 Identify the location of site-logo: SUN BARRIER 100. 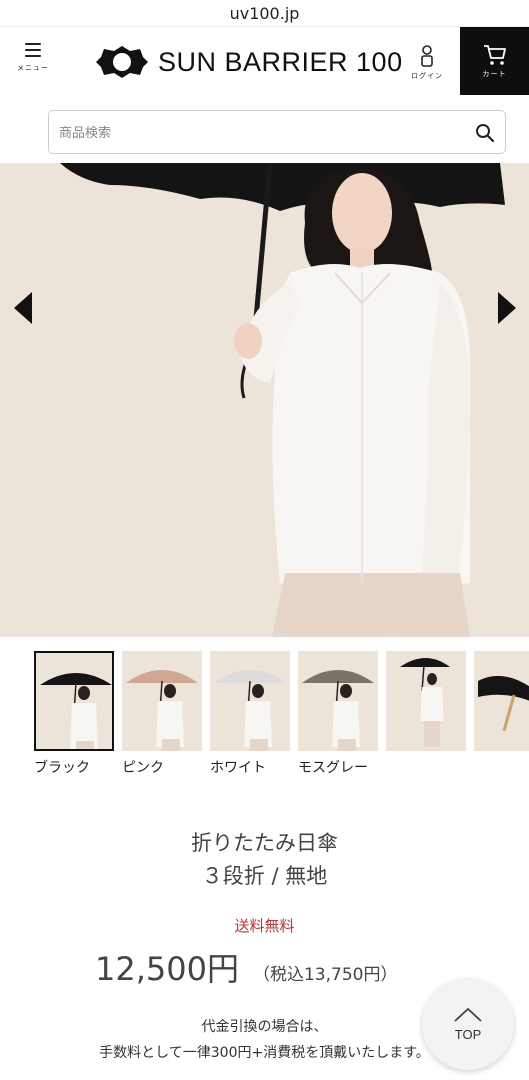
(249, 62).